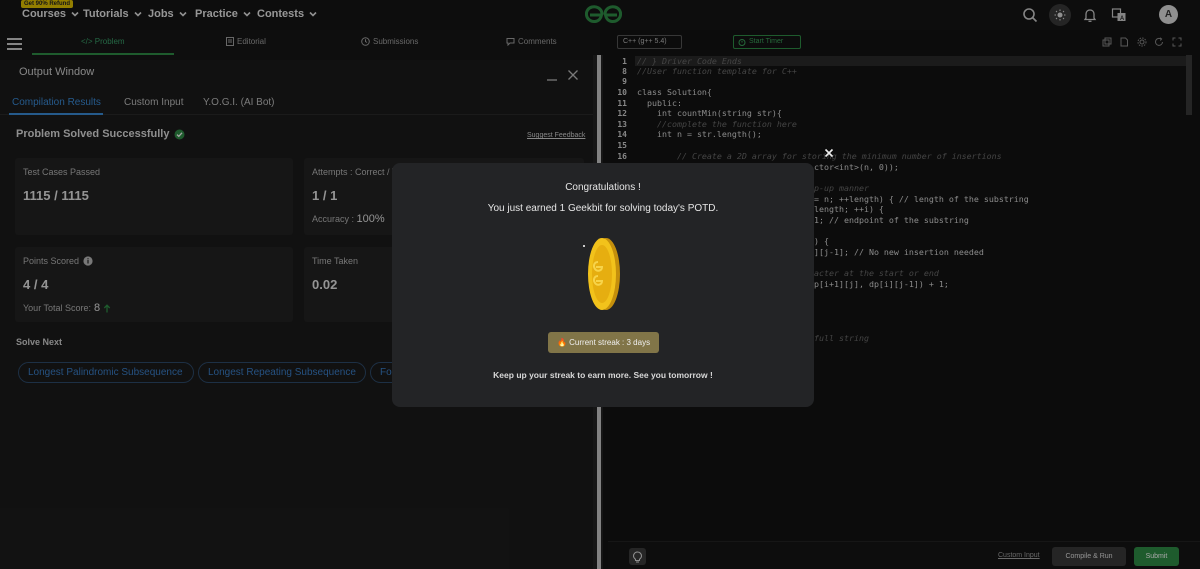 The width and height of the screenshot is (1200, 569). I want to click on modal-title: Congratulations !, so click(603, 187).